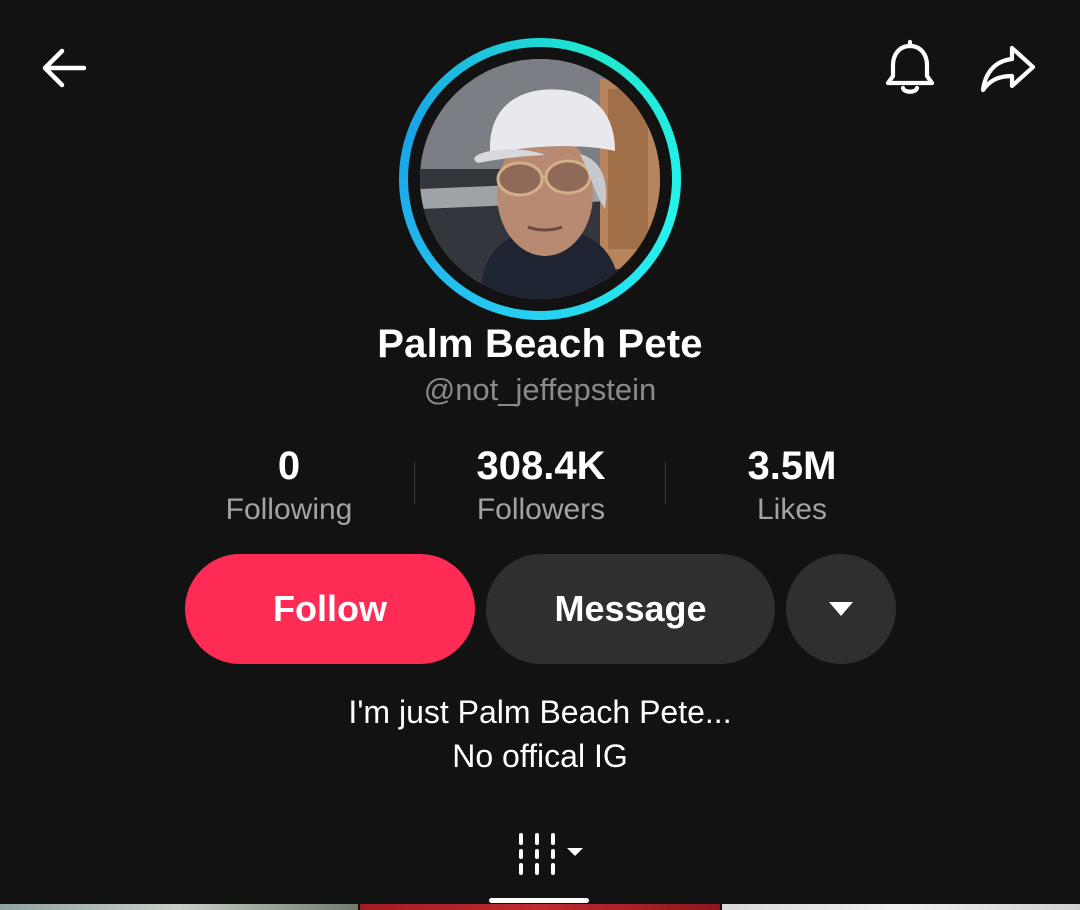 The height and width of the screenshot is (910, 1080). I want to click on avatar, so click(540, 179).